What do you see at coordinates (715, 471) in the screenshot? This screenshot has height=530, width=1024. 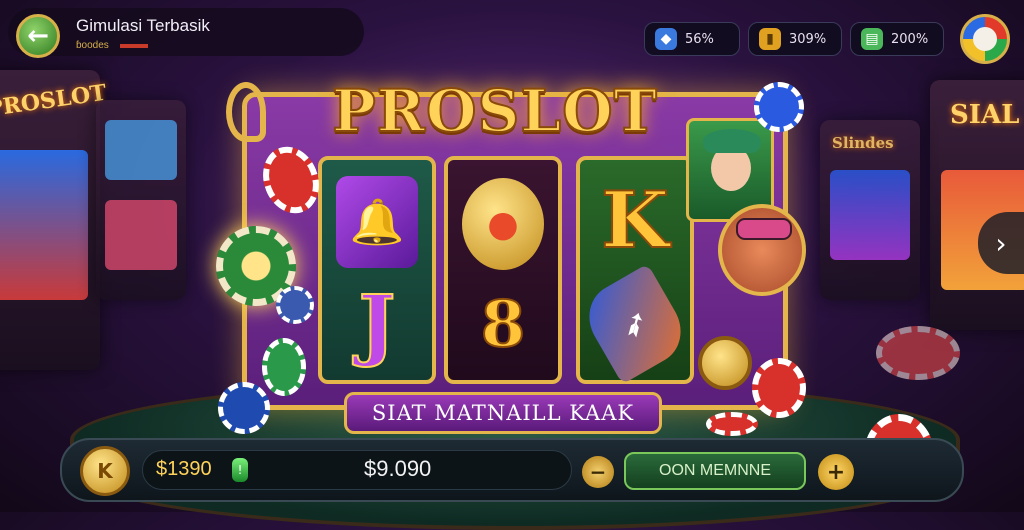 I see `spin-button: OON MEMNNE` at bounding box center [715, 471].